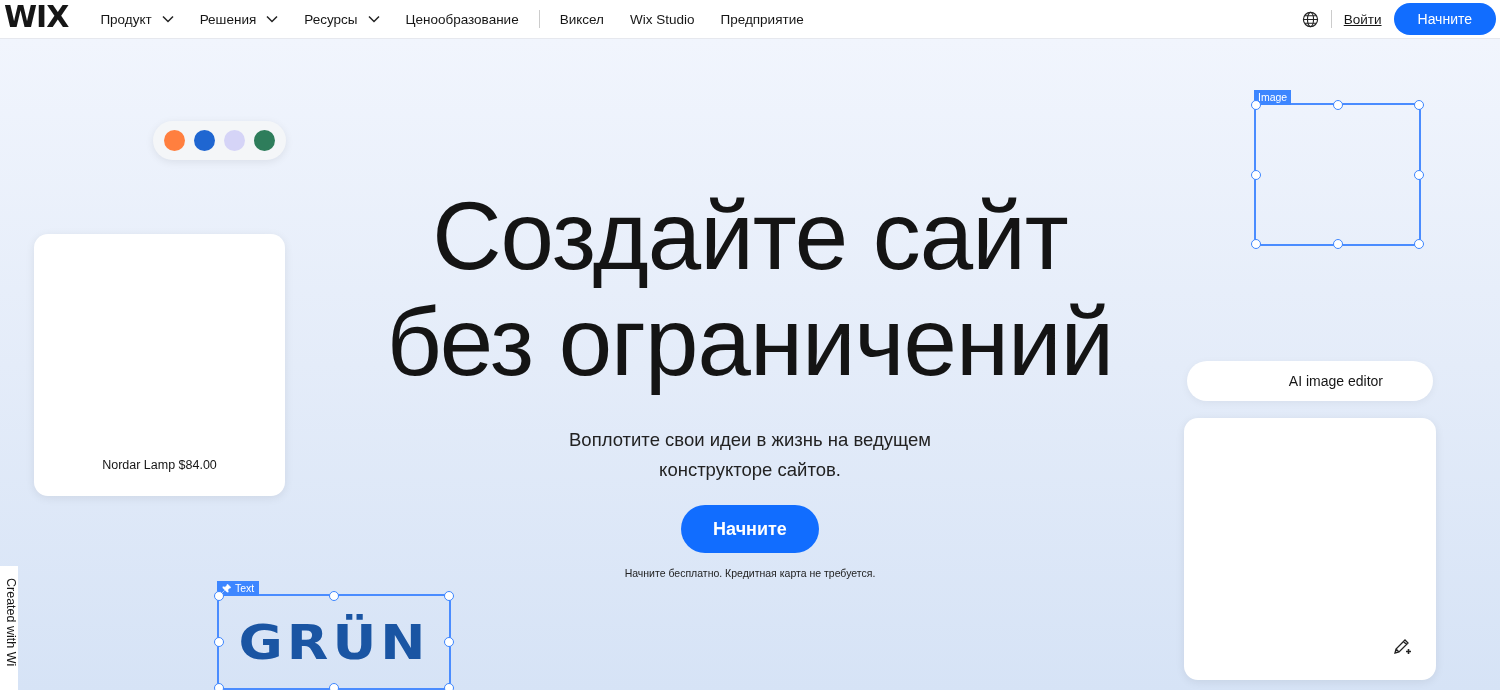 The height and width of the screenshot is (690, 1500). What do you see at coordinates (226, 588) in the screenshot?
I see `pin-icon` at bounding box center [226, 588].